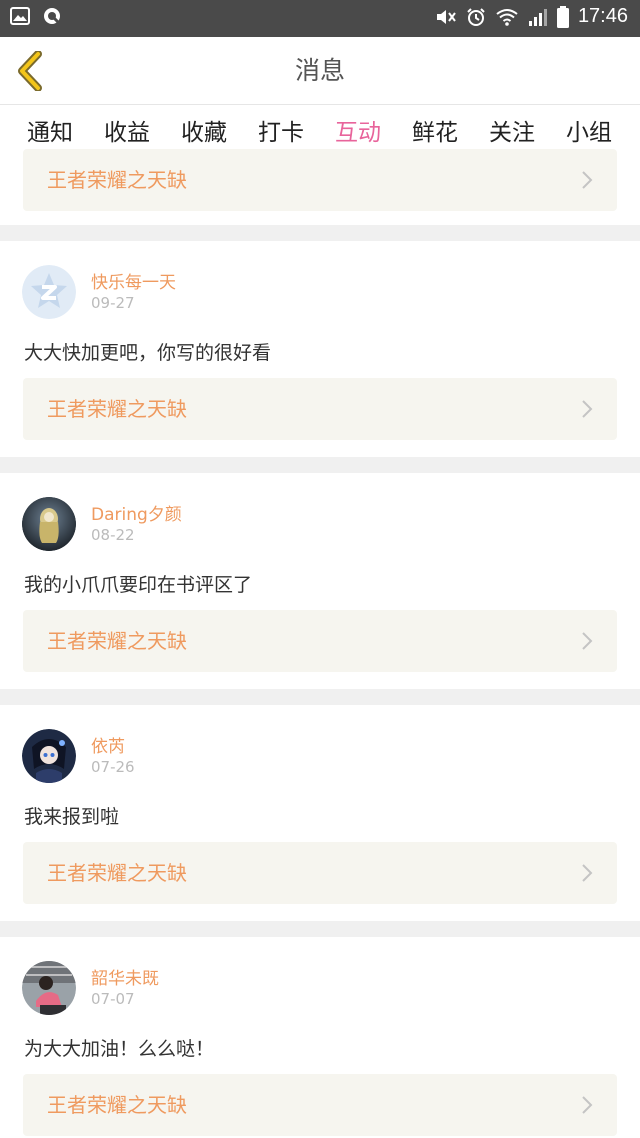  I want to click on comment-date: 09-27, so click(113, 303).